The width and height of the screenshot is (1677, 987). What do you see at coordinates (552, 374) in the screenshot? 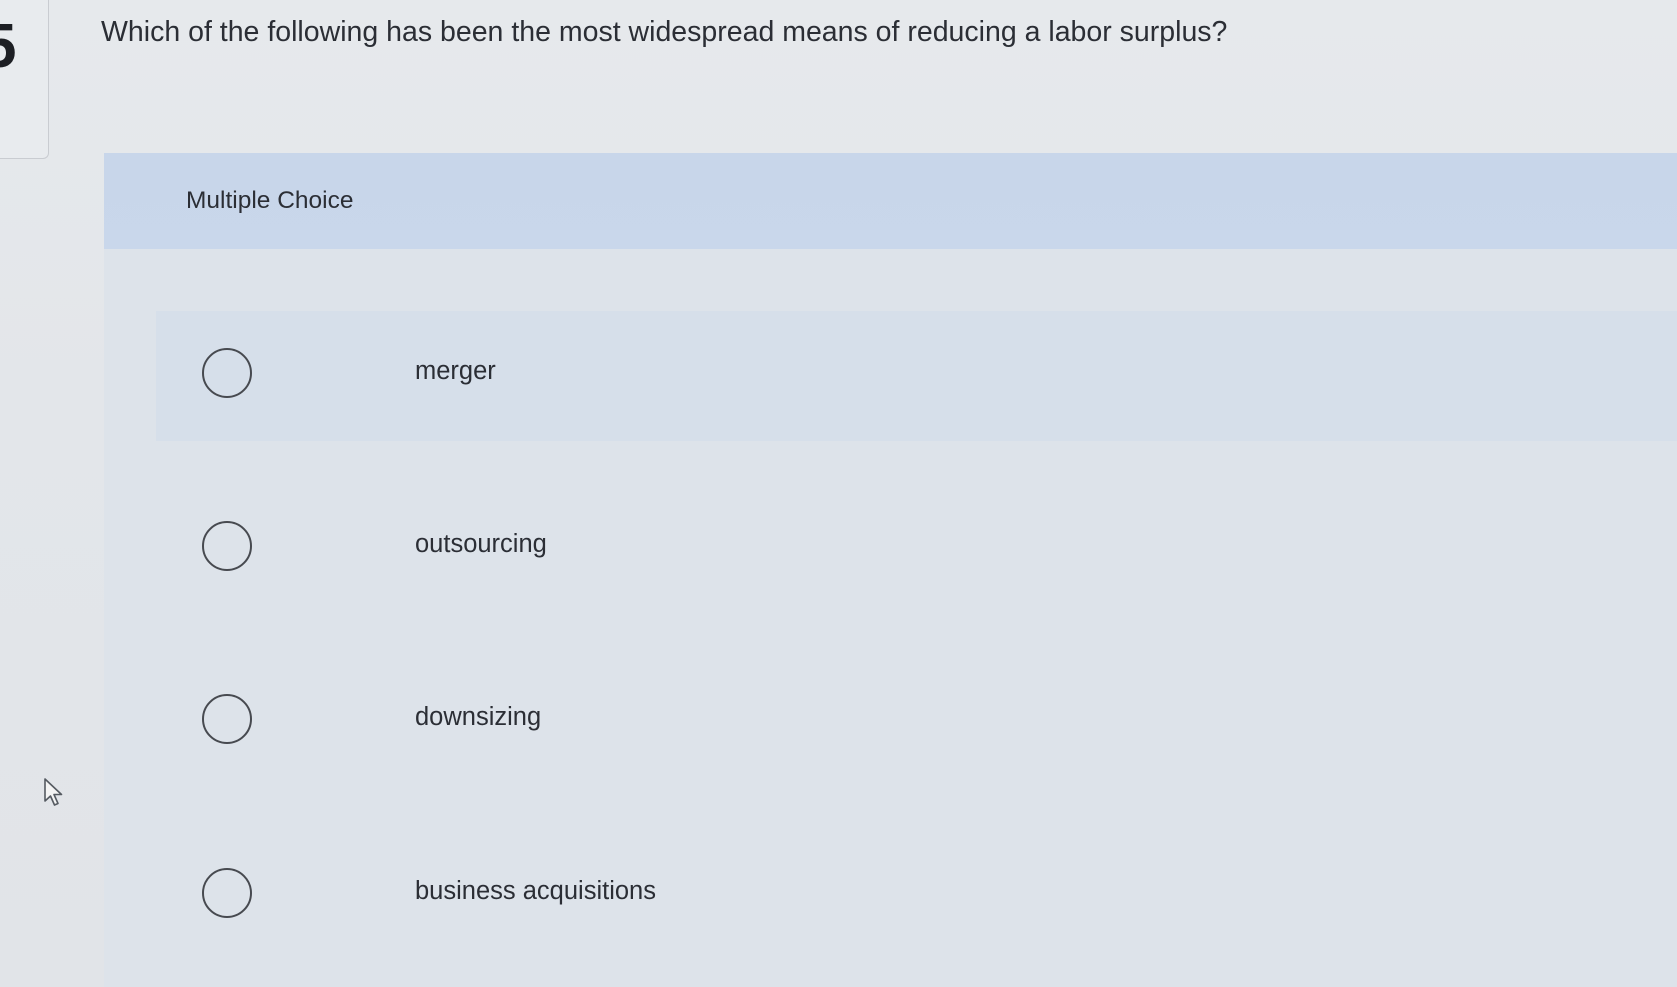
I see `option-merger: merger` at bounding box center [552, 374].